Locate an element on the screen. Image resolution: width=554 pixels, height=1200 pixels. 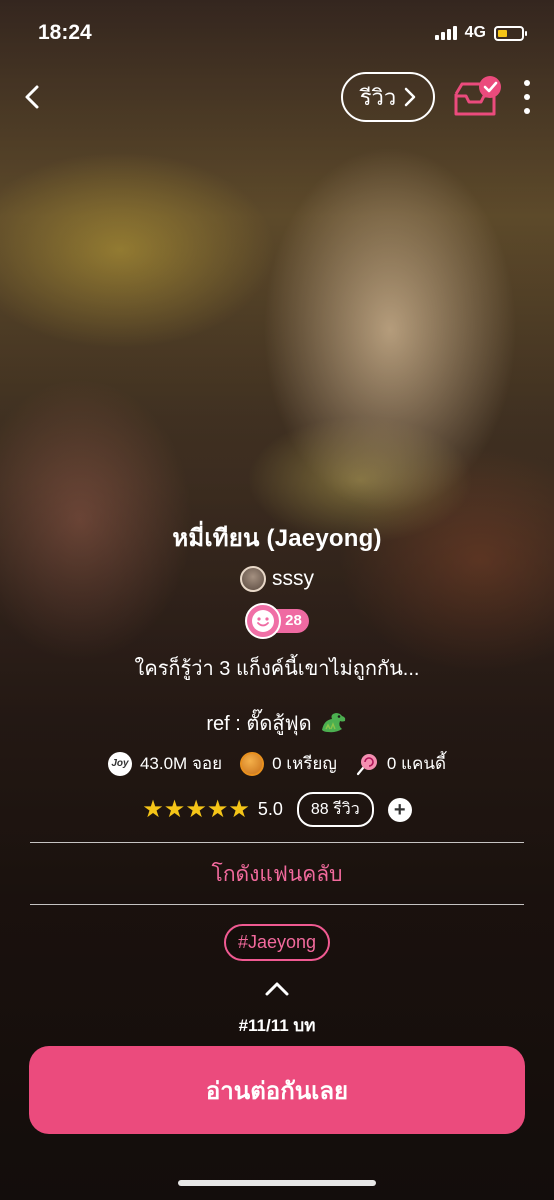
author-row: sssy is located at coordinates (277, 579).